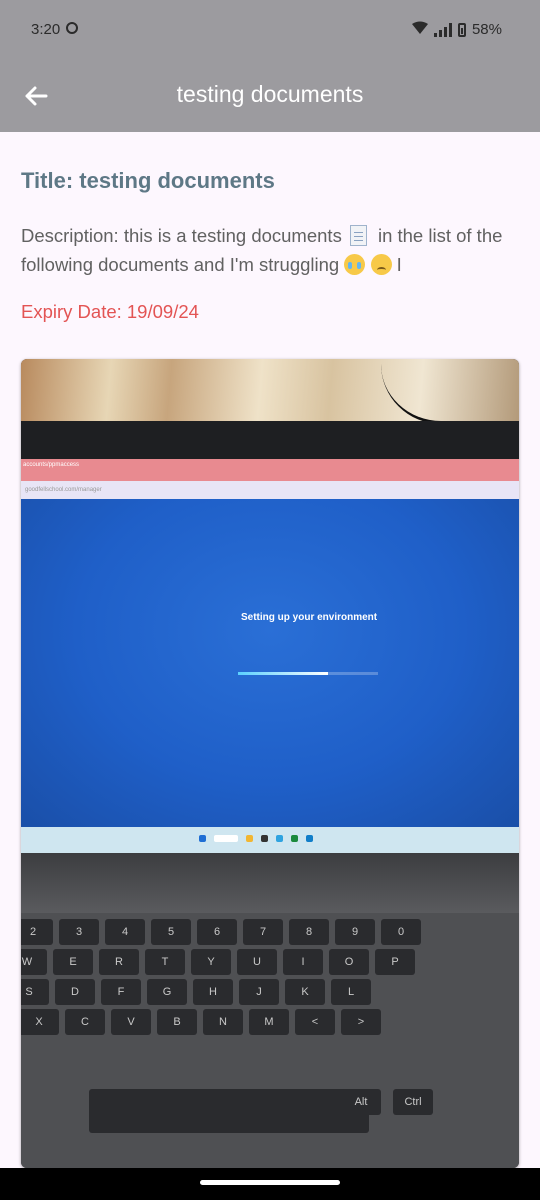 This screenshot has height=1200, width=540. I want to click on laptop-bezel, so click(270, 440).